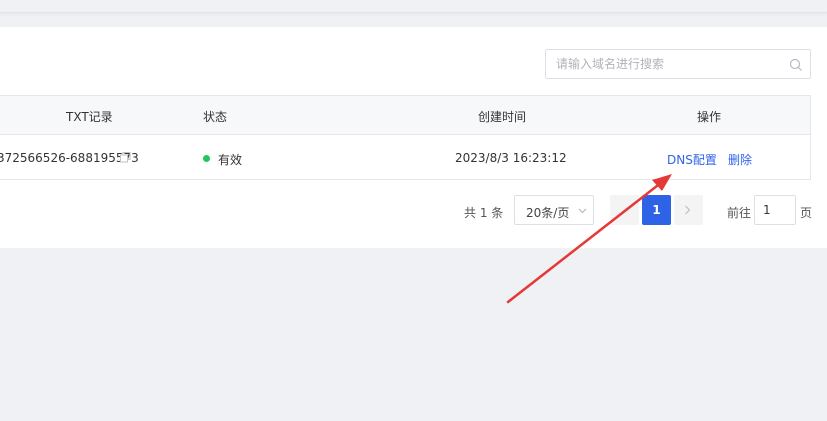 The width and height of the screenshot is (827, 421). I want to click on search-icon, so click(796, 65).